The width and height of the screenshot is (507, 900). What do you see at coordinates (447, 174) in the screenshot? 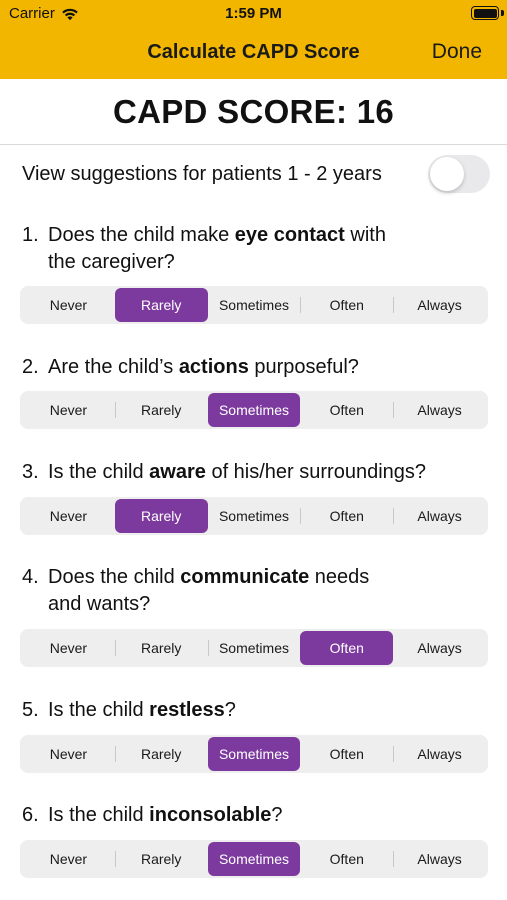
I see `toggle-knob` at bounding box center [447, 174].